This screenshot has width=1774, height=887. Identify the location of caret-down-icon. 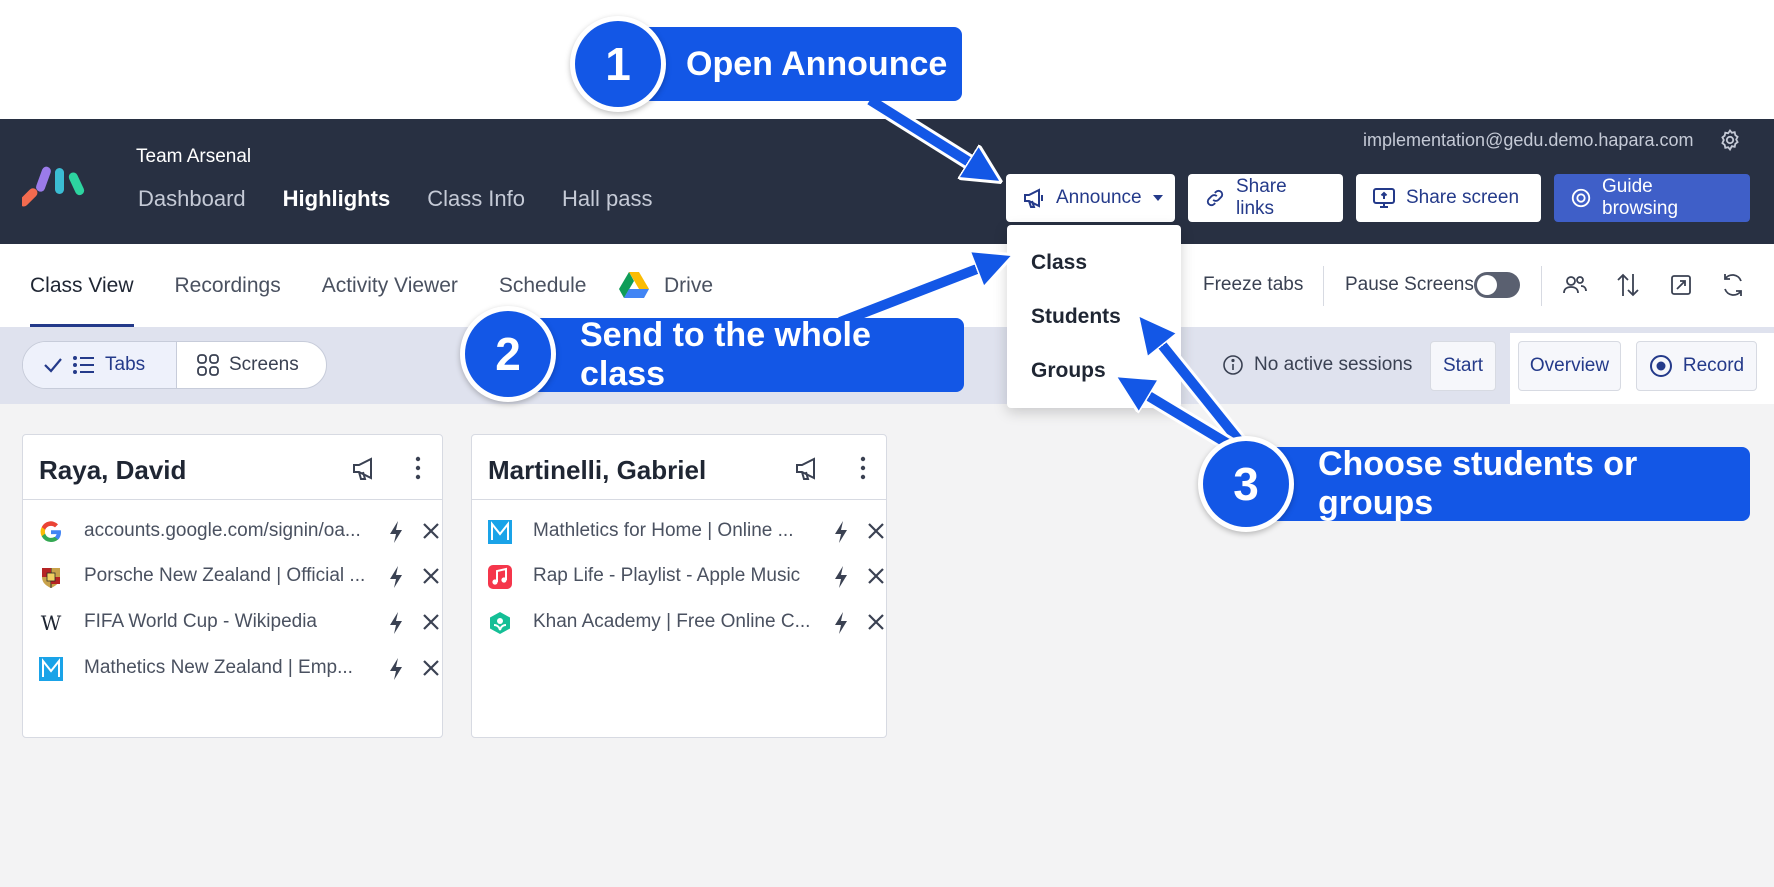
(1157, 198).